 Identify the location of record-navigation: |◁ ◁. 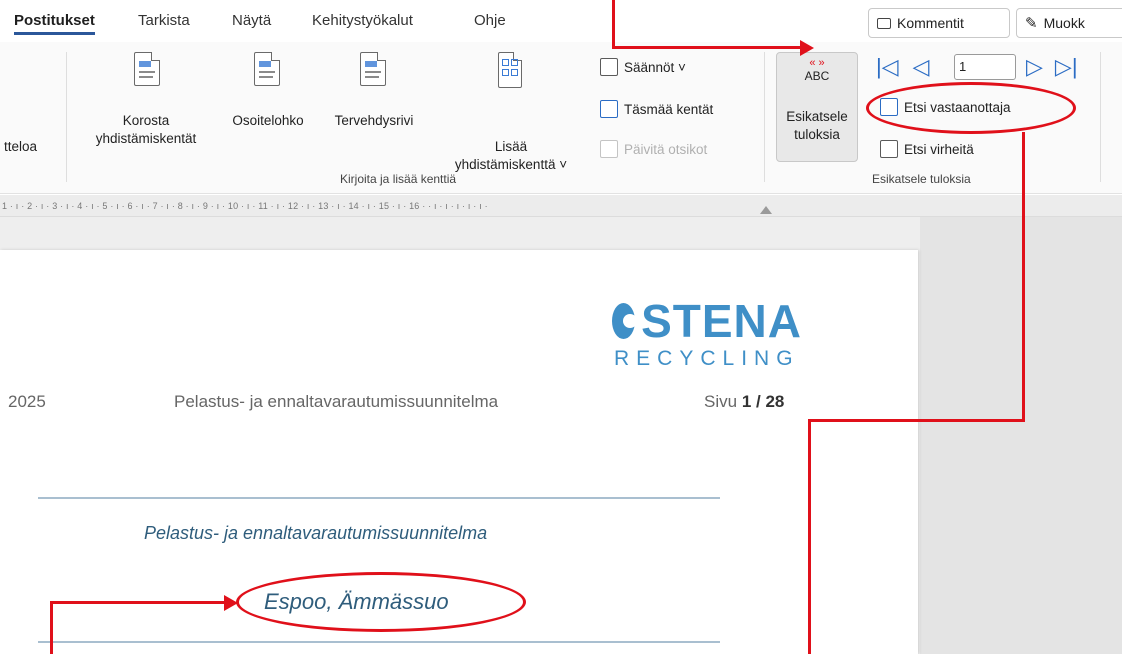
(903, 67).